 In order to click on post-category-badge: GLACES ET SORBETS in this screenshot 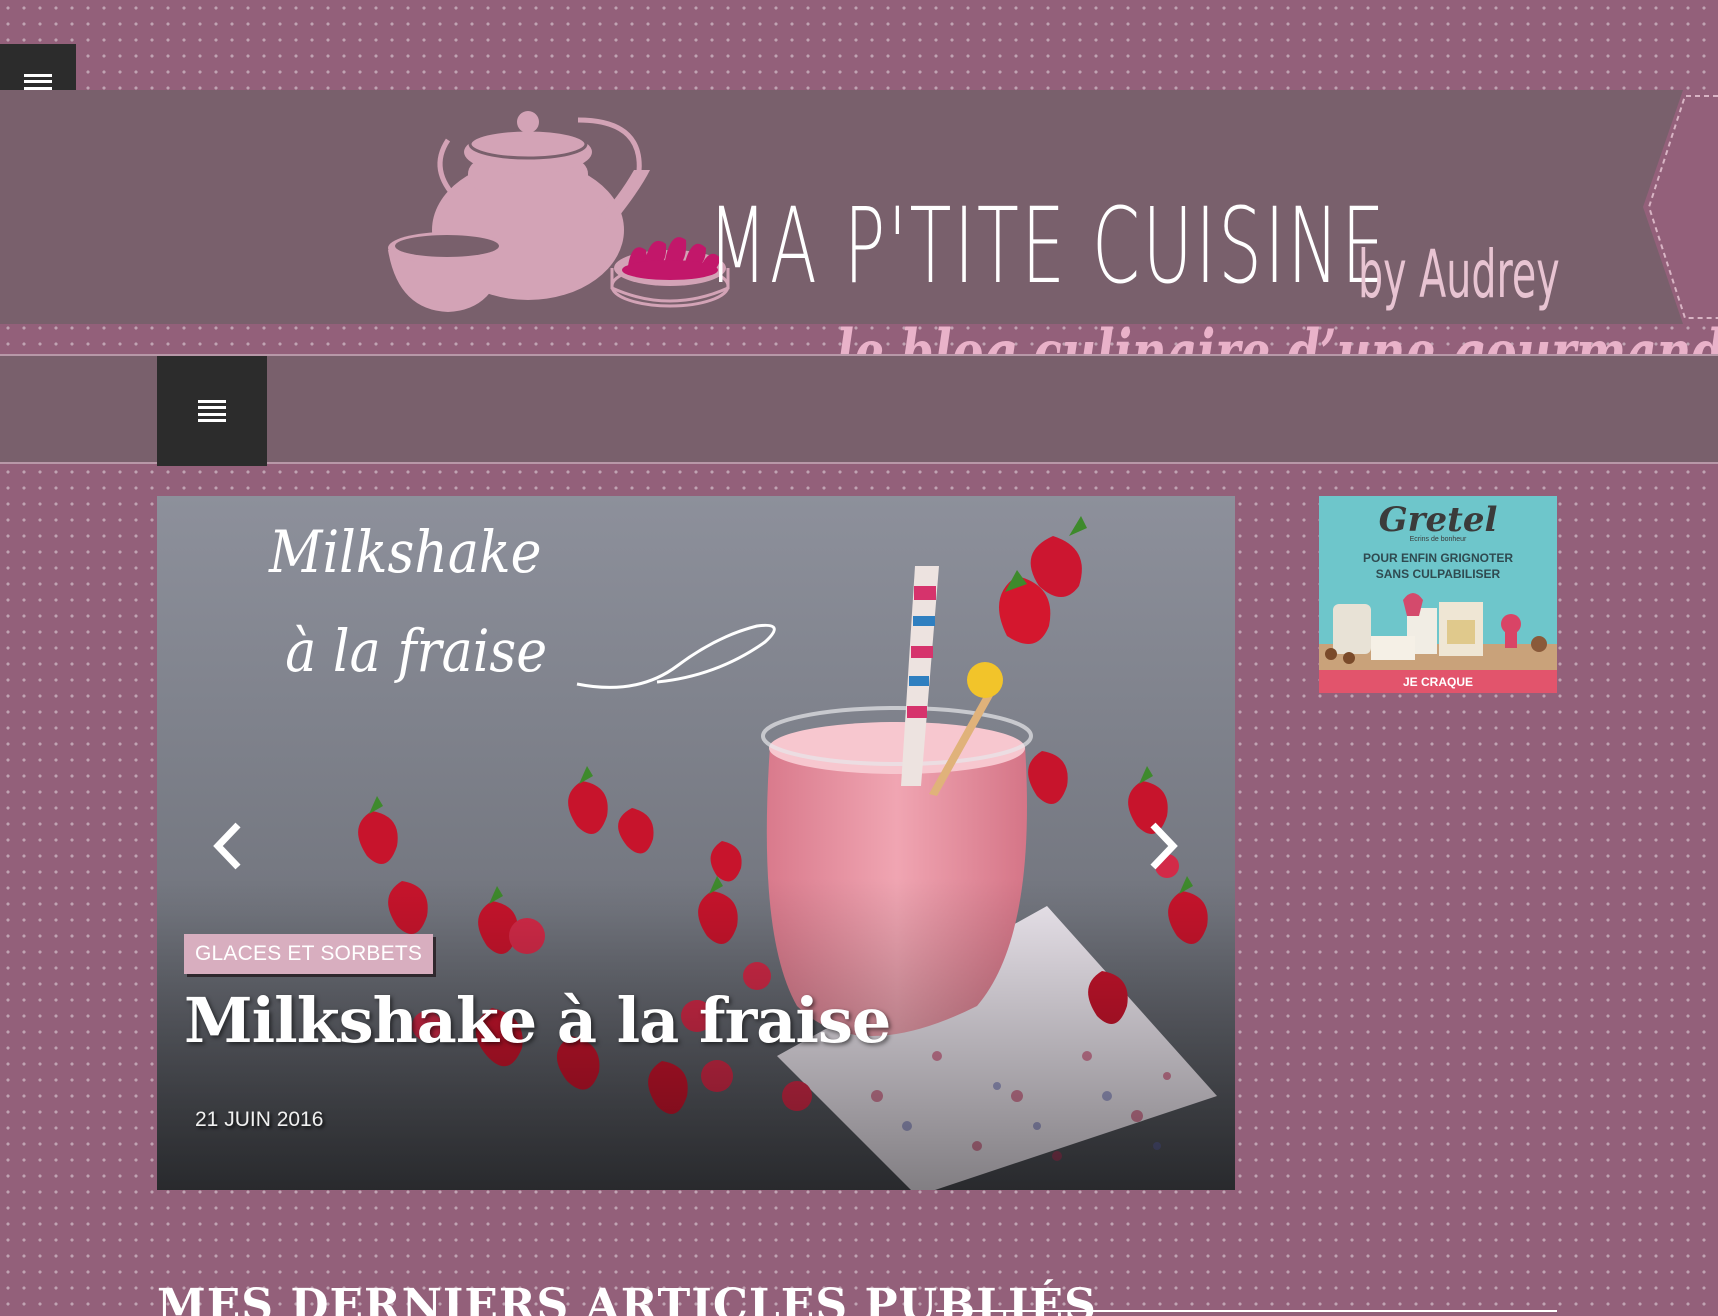, I will do `click(309, 954)`.